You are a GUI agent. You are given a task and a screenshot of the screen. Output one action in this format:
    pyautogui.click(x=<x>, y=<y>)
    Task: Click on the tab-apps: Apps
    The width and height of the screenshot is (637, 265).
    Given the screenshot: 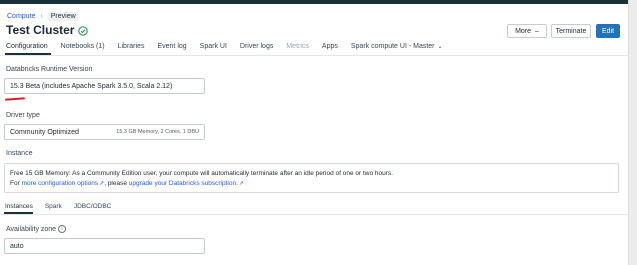 What is the action you would take?
    pyautogui.click(x=330, y=46)
    